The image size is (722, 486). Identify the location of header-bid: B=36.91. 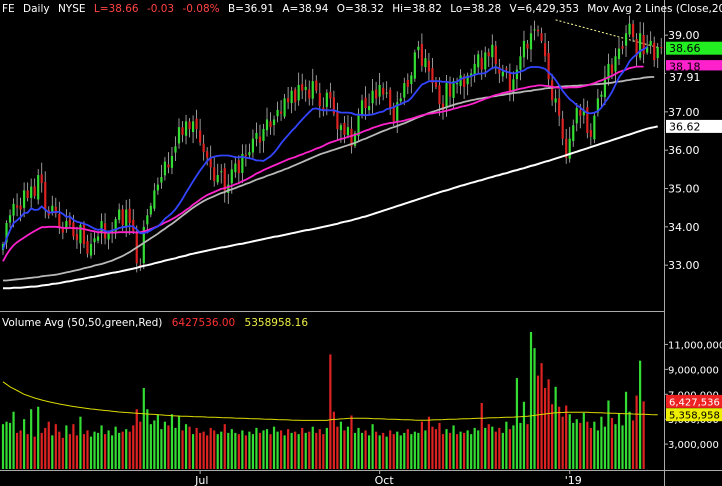
(251, 9).